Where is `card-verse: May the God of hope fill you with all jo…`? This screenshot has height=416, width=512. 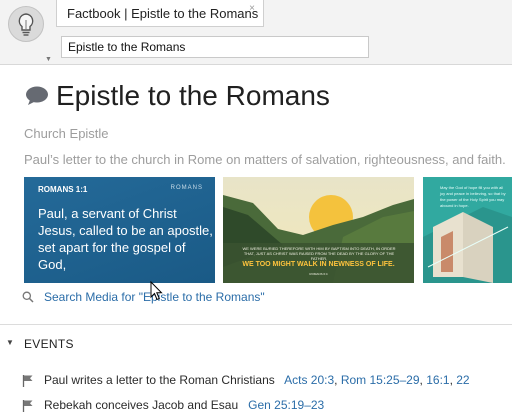 card-verse: May the God of hope fill you with all jo… is located at coordinates (473, 196).